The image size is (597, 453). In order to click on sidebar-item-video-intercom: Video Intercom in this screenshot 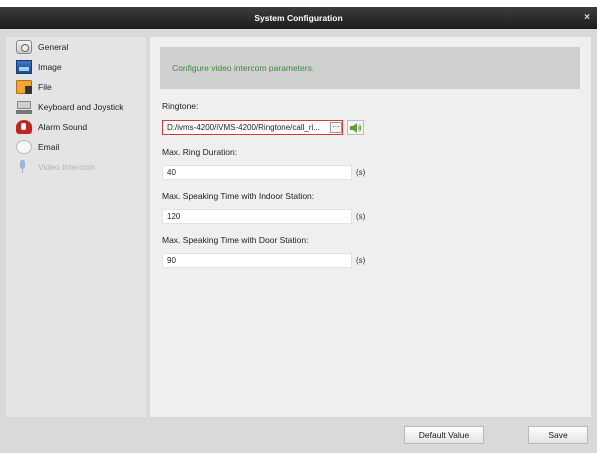, I will do `click(76, 167)`.